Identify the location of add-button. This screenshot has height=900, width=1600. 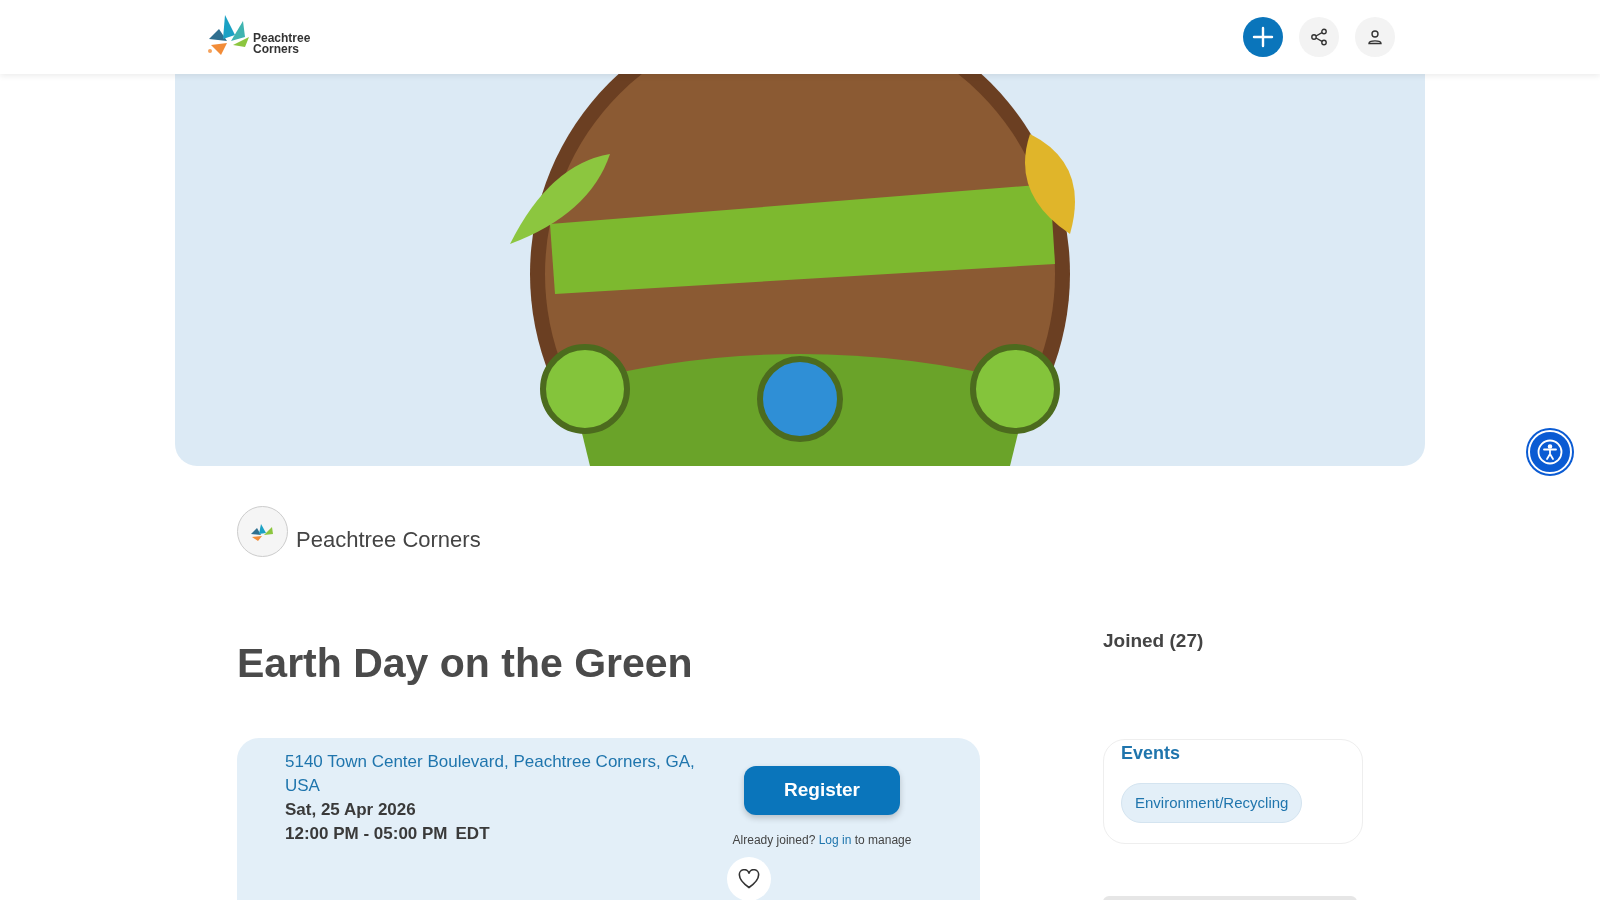
(1263, 37).